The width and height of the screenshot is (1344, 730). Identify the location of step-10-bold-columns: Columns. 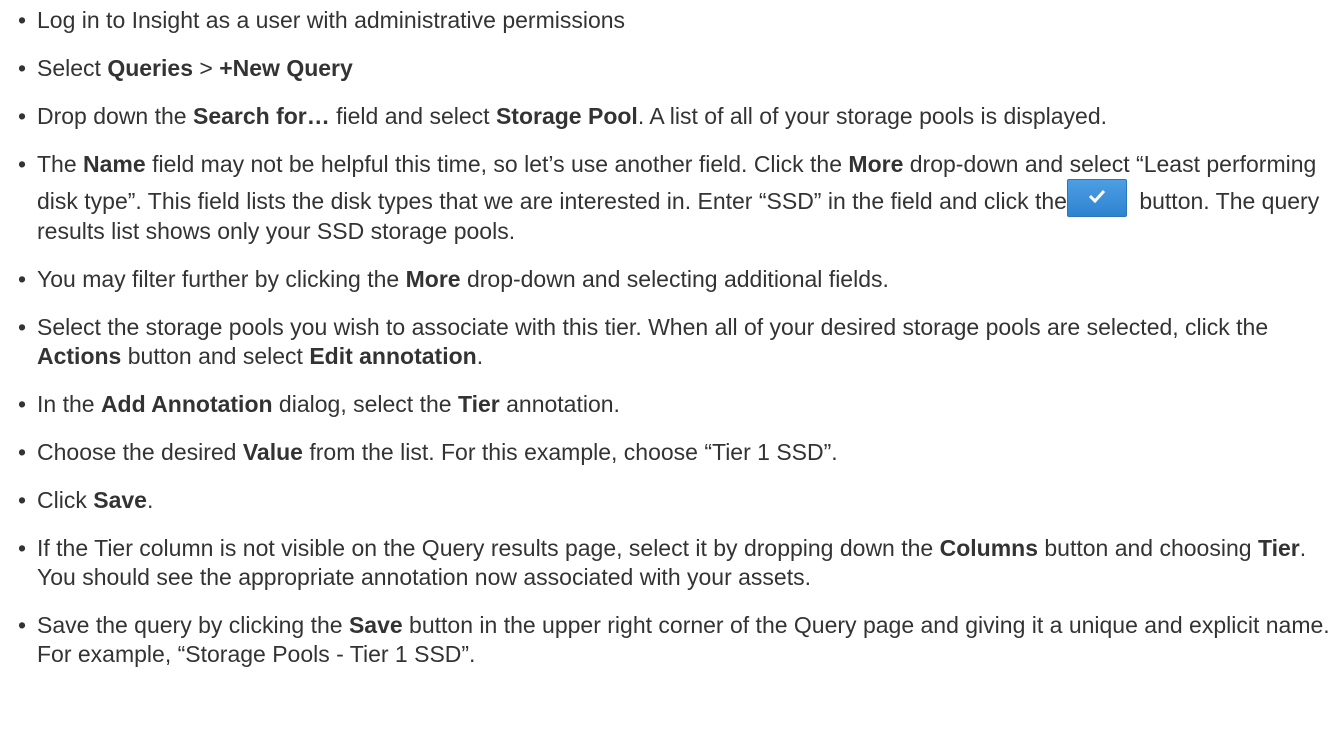
(988, 548).